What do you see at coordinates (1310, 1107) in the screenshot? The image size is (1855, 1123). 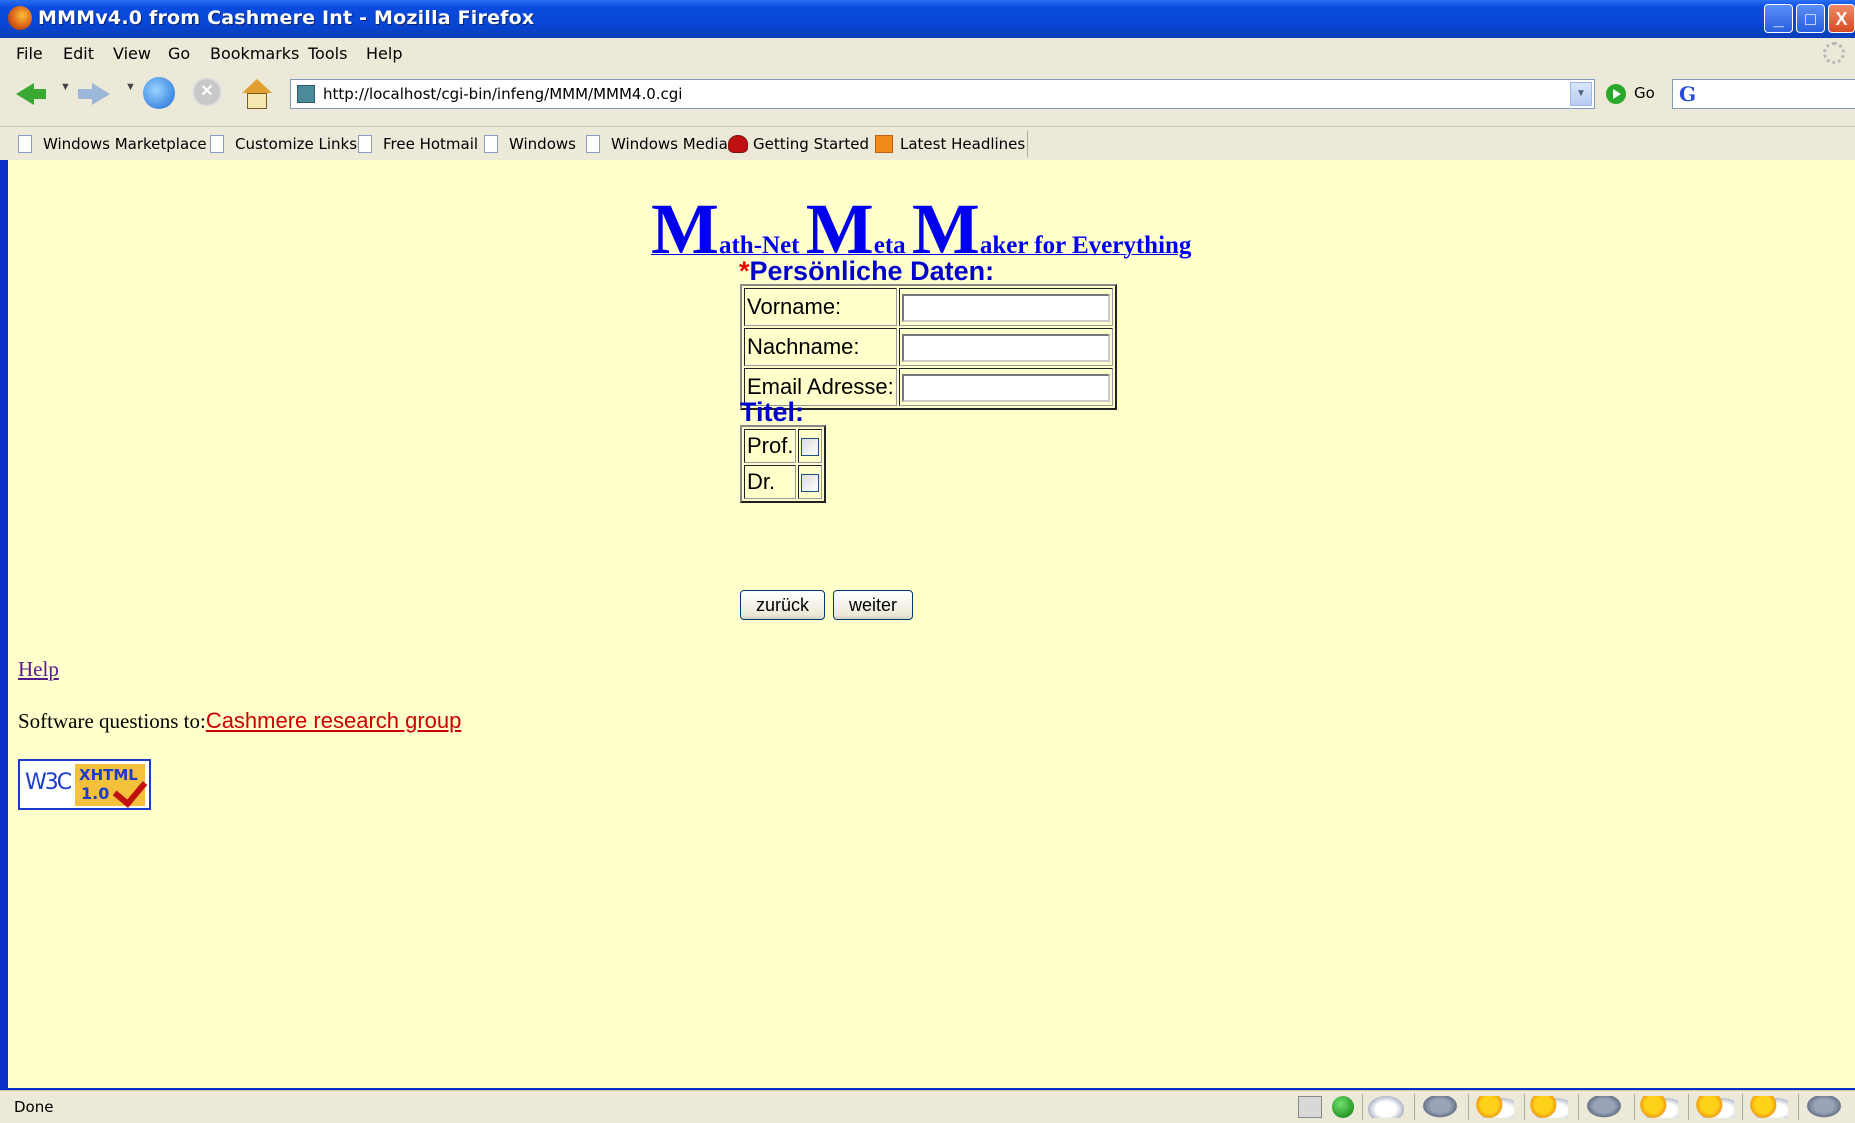 I see `grid-icon` at bounding box center [1310, 1107].